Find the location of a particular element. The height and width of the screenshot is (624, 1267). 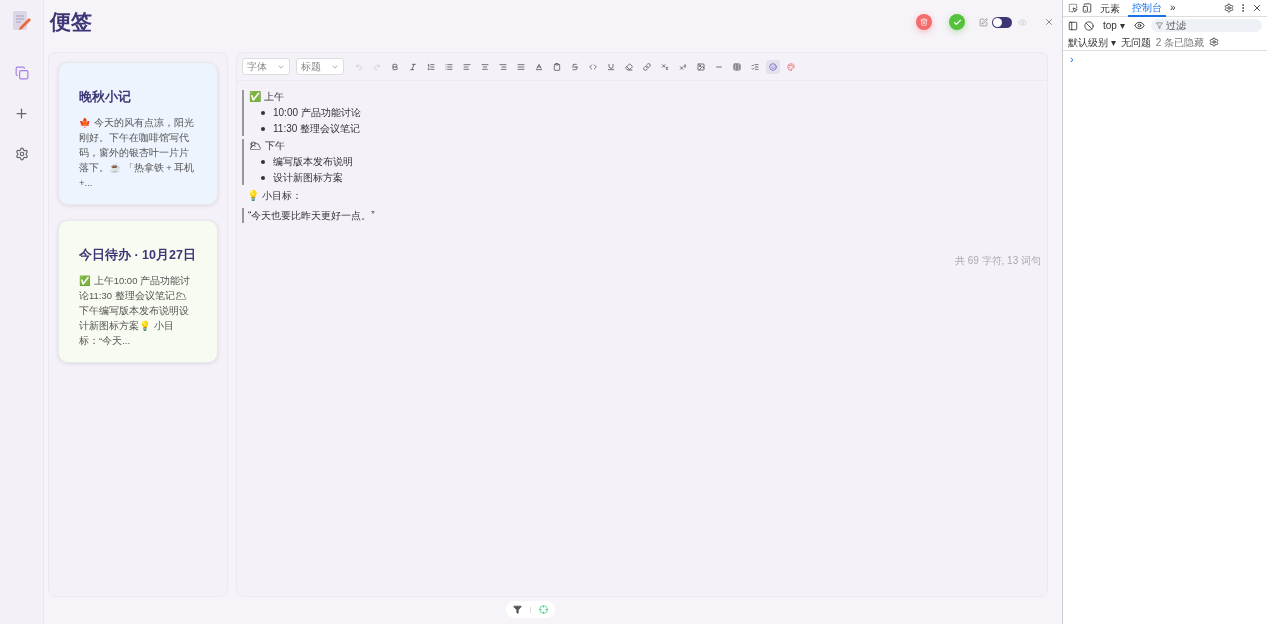

sidebar-toggle-icon is located at coordinates (1073, 25).